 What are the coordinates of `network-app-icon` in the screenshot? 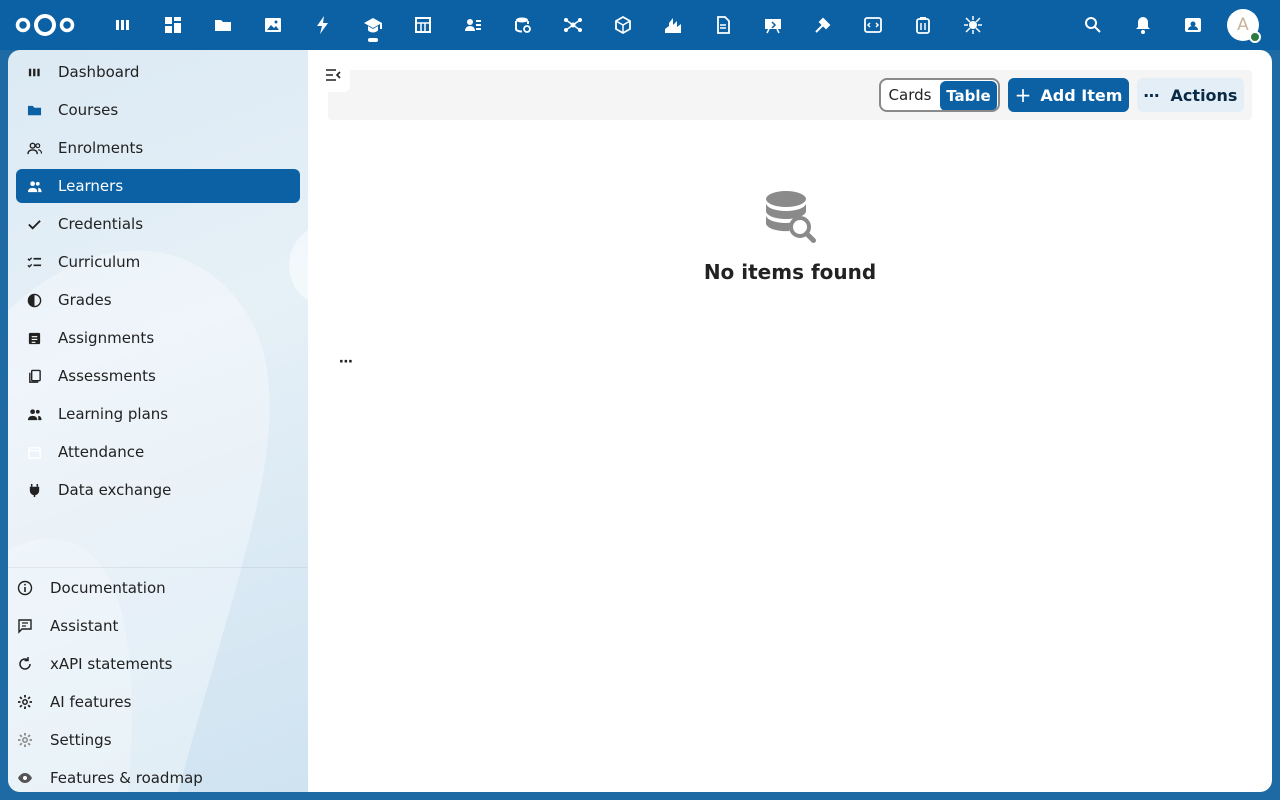 It's located at (573, 25).